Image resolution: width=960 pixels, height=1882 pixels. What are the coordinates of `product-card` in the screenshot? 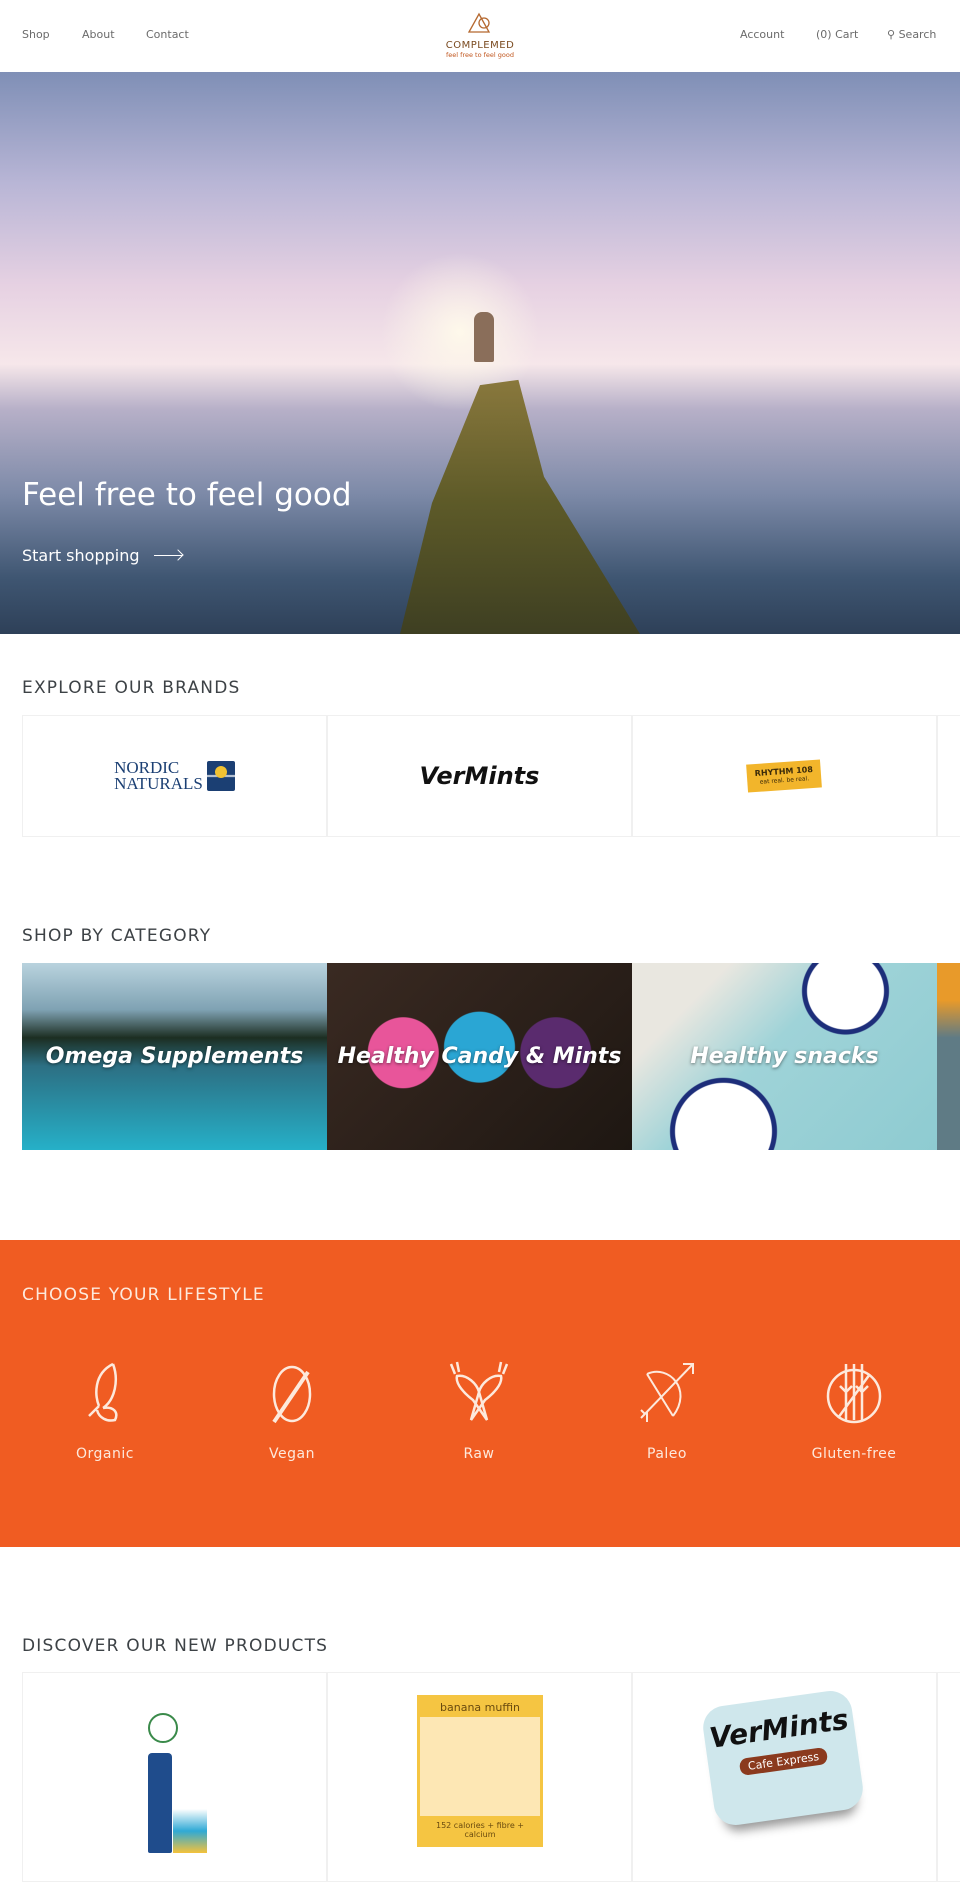 It's located at (174, 1777).